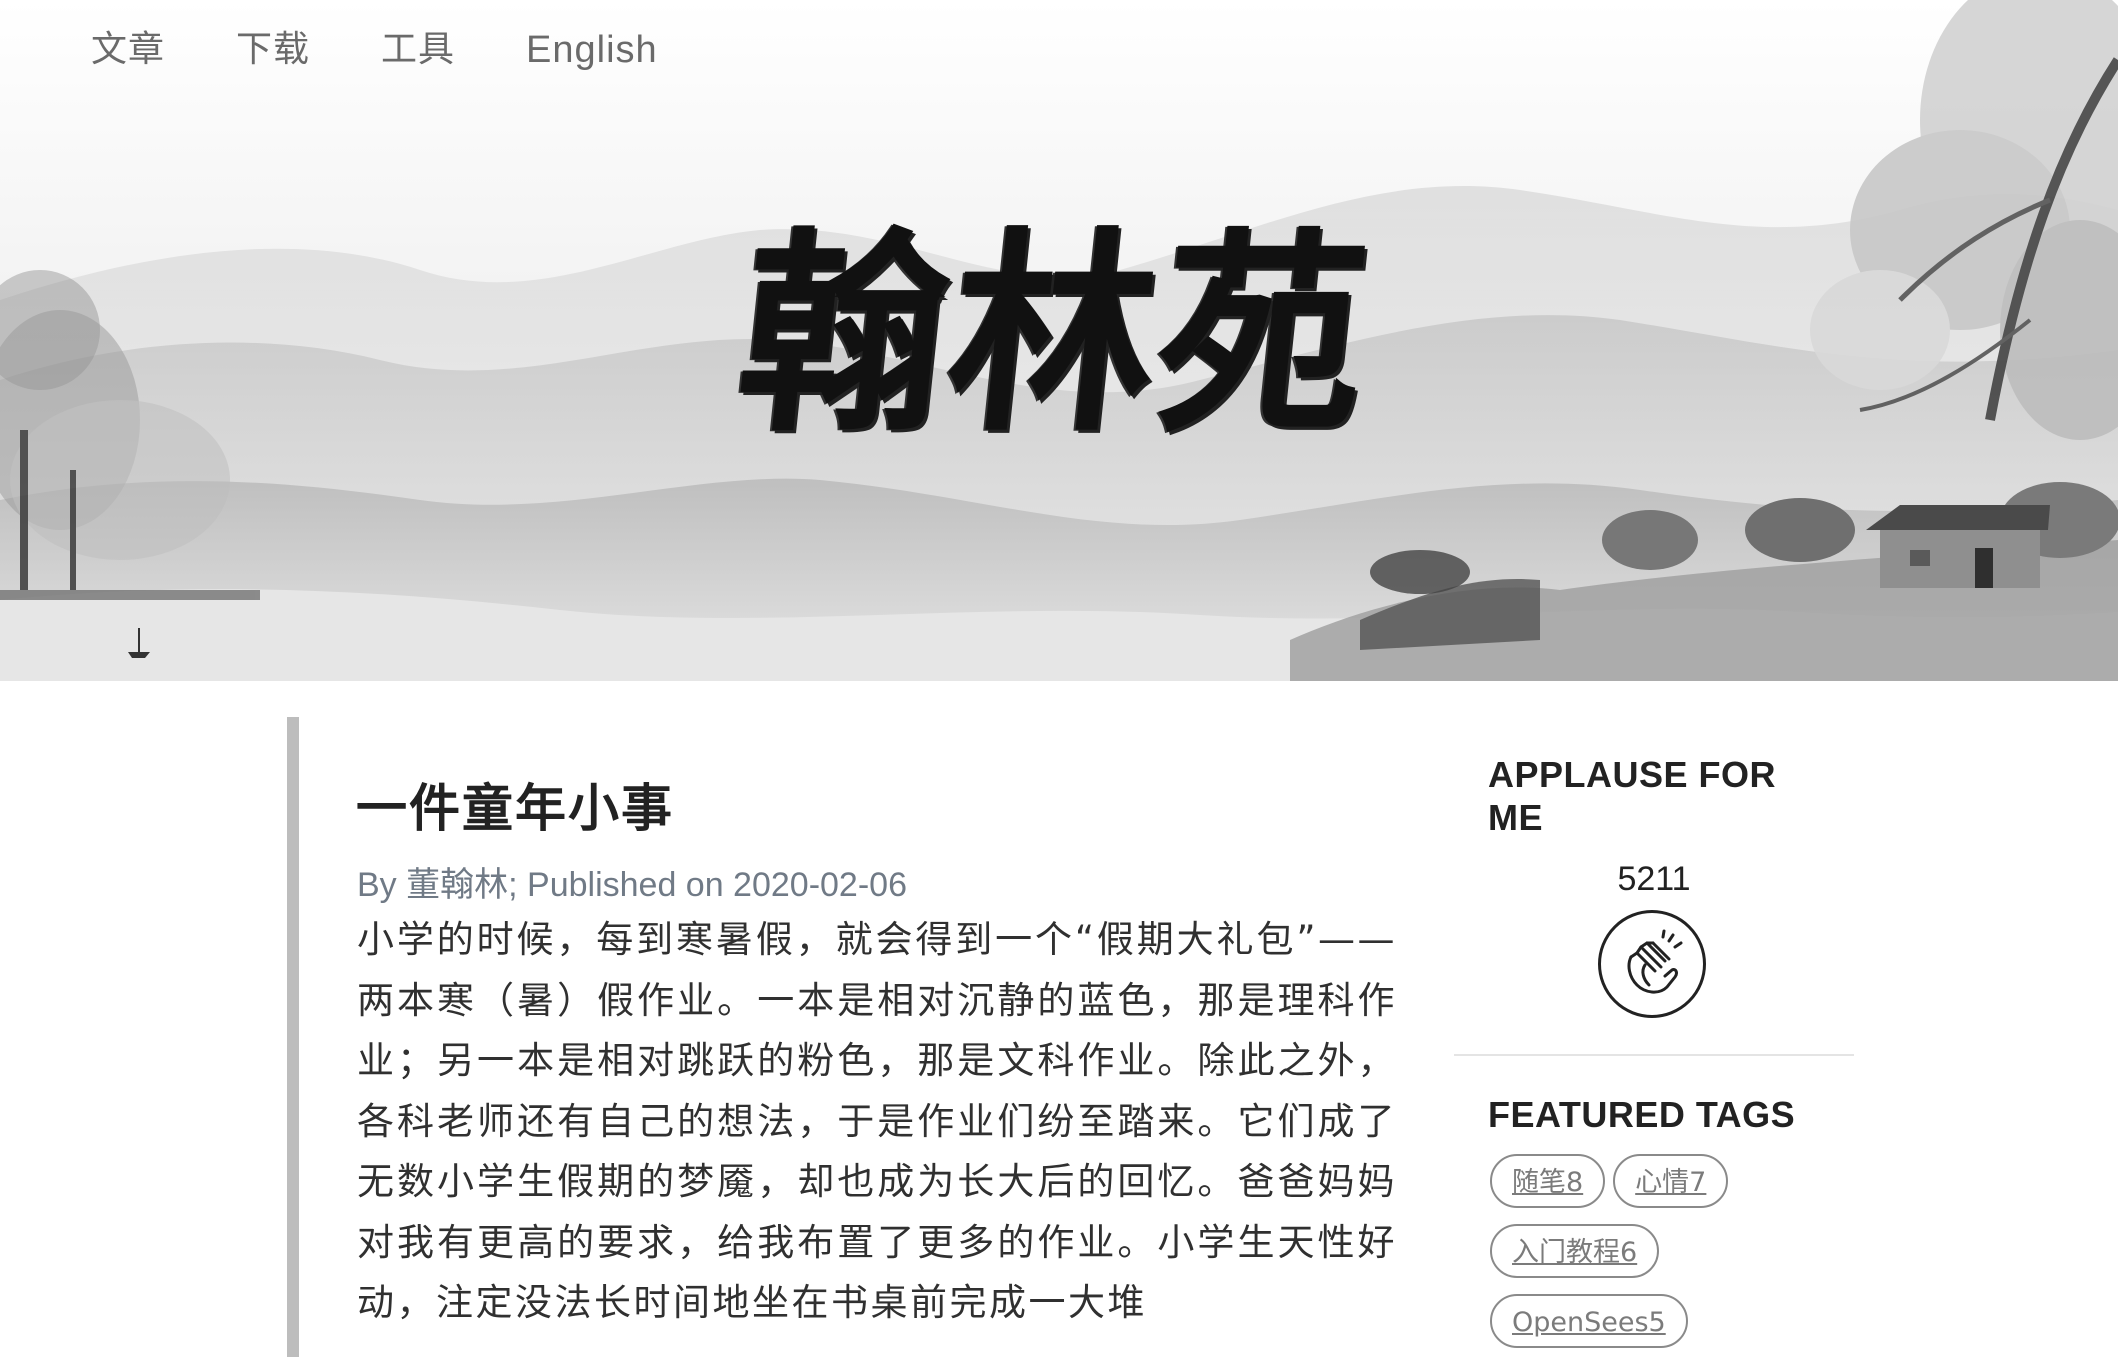 This screenshot has height=1364, width=2118. I want to click on featured-tags-heading: FEATURED TAGS, so click(1642, 1114).